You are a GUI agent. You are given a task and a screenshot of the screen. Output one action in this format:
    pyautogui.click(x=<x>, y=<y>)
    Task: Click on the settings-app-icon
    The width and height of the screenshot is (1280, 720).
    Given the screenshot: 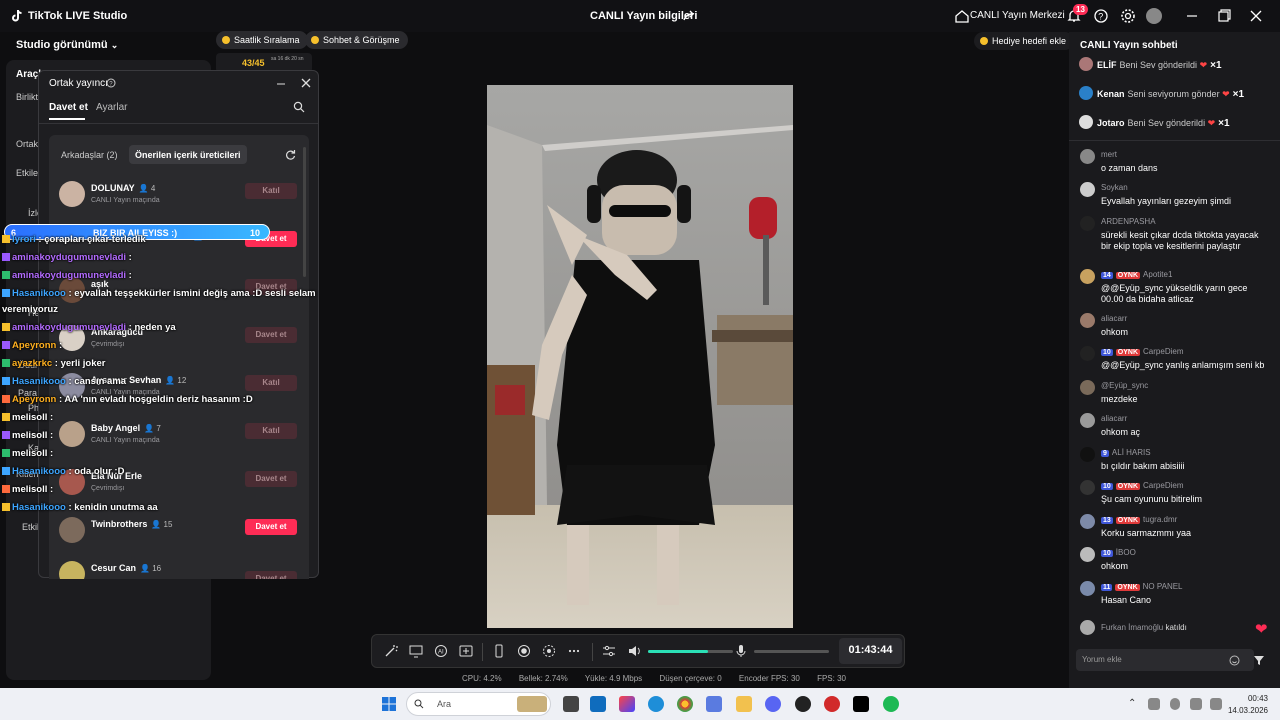 What is the action you would take?
    pyautogui.click(x=714, y=704)
    